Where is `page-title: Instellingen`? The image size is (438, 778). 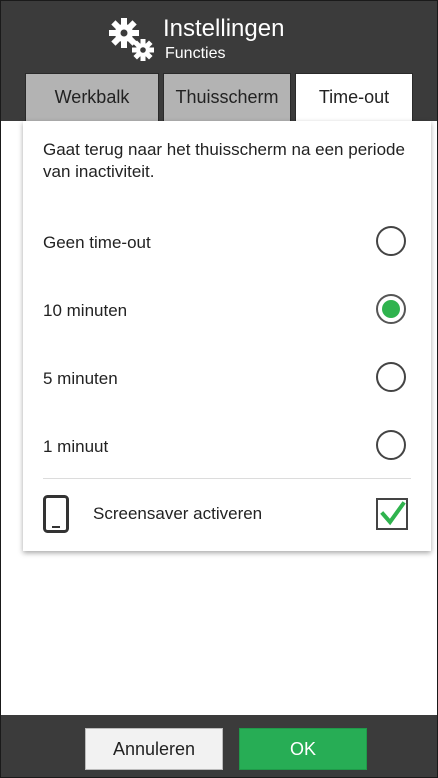 page-title: Instellingen is located at coordinates (224, 28).